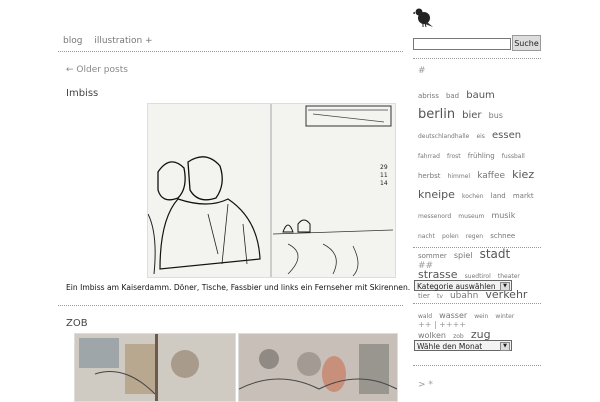 Image resolution: width=600 pixels, height=402 pixels. I want to click on nav-divider, so click(230, 51).